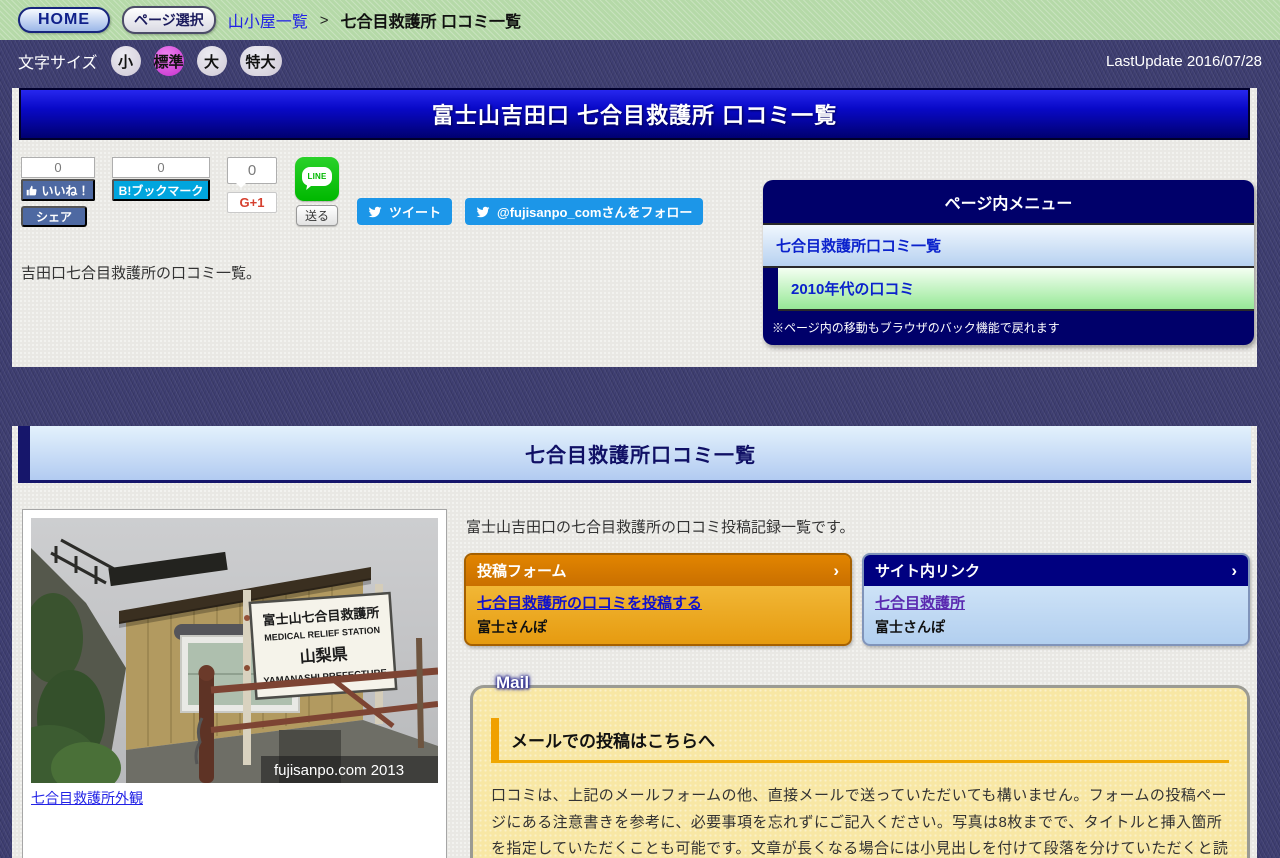 This screenshot has width=1280, height=858. I want to click on post-form-site-name: 富士さんぽ, so click(512, 627).